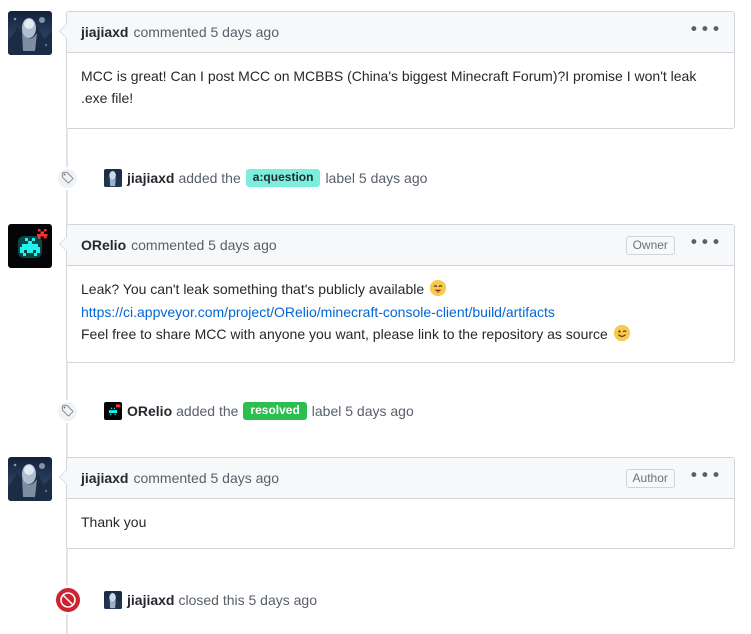  I want to click on label-chip: resolved, so click(275, 411).